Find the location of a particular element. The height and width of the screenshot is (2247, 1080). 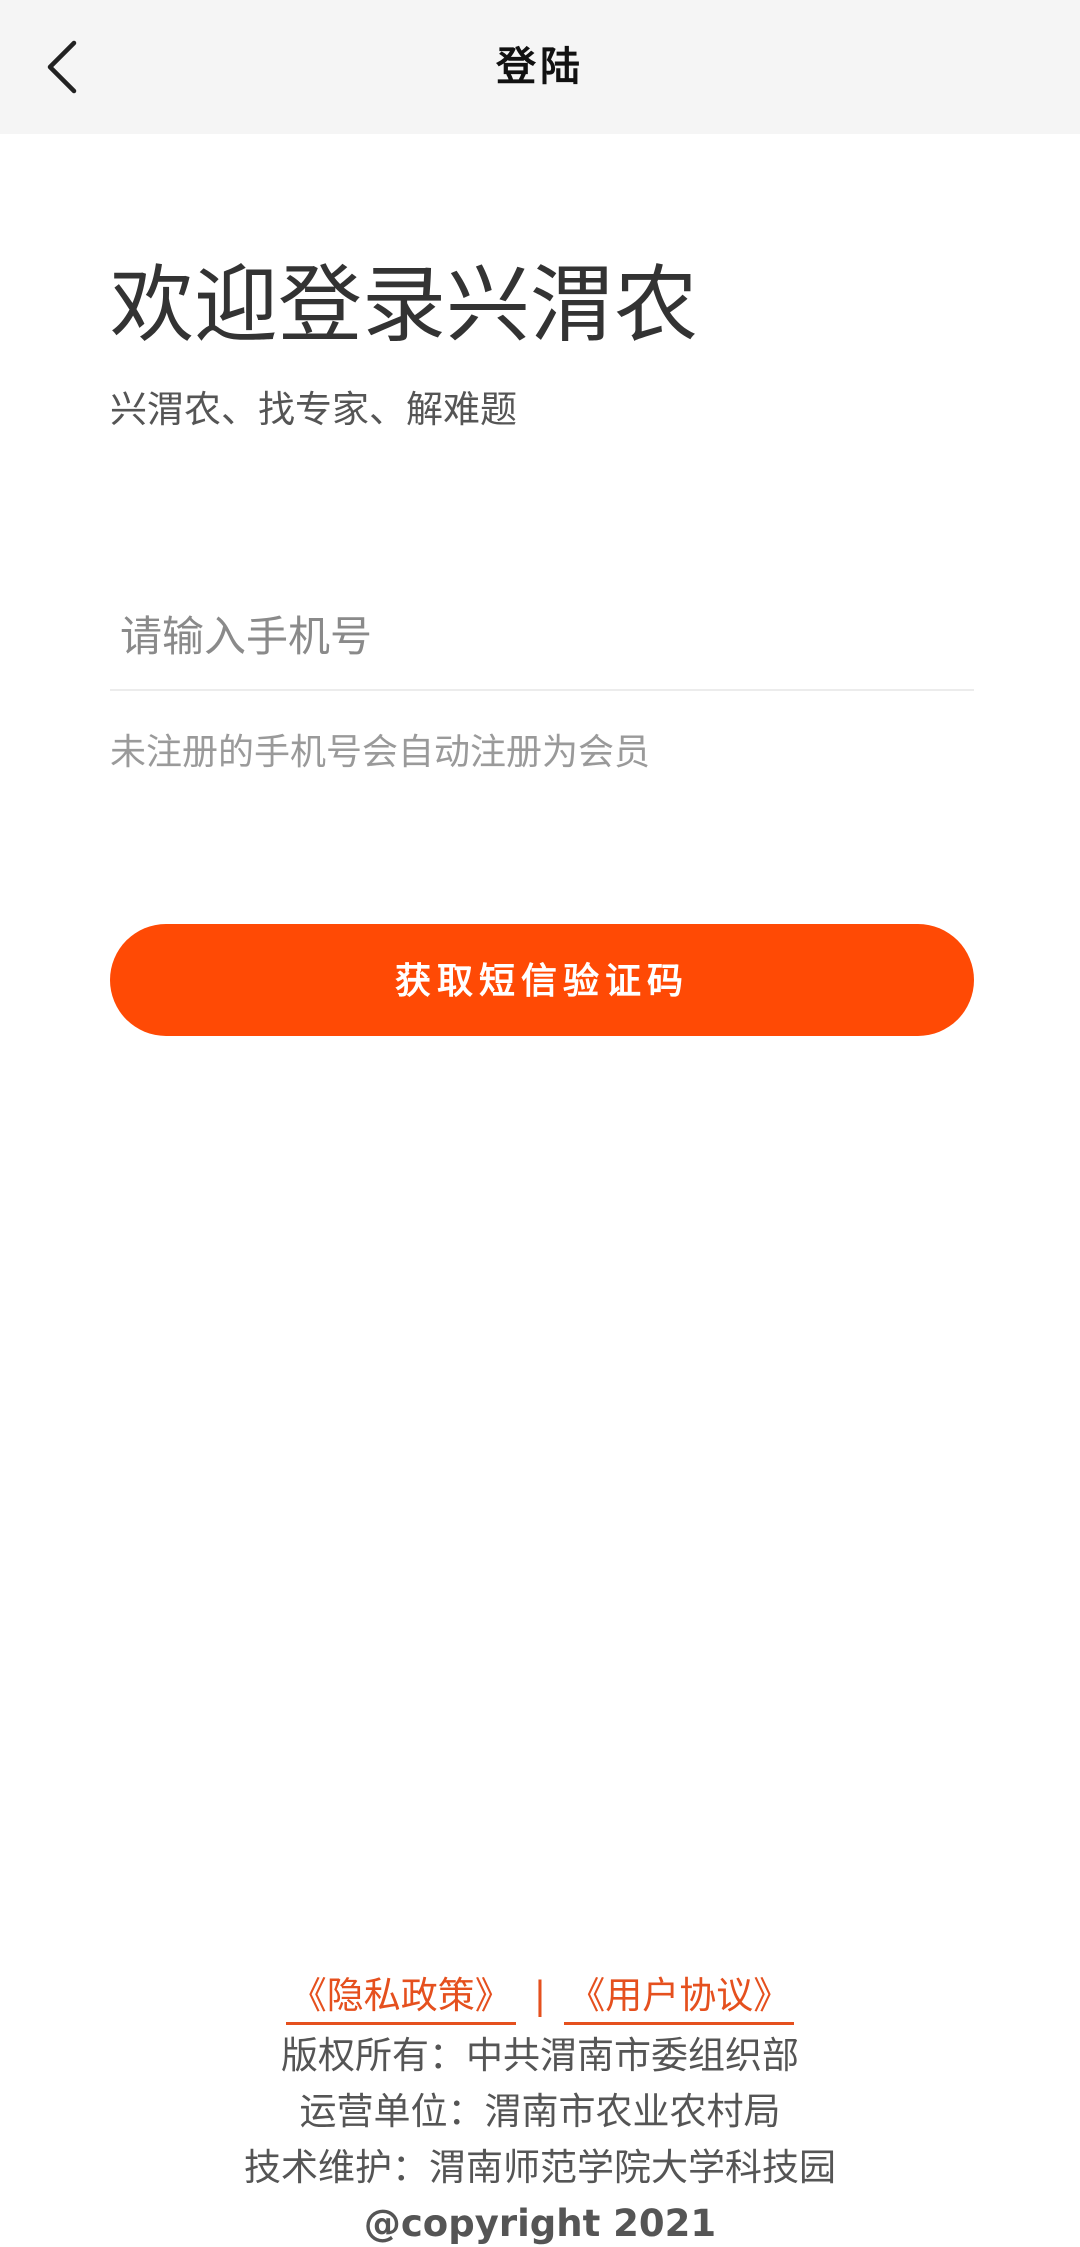

user-agreement-link: 《用户协议》 is located at coordinates (679, 1997).